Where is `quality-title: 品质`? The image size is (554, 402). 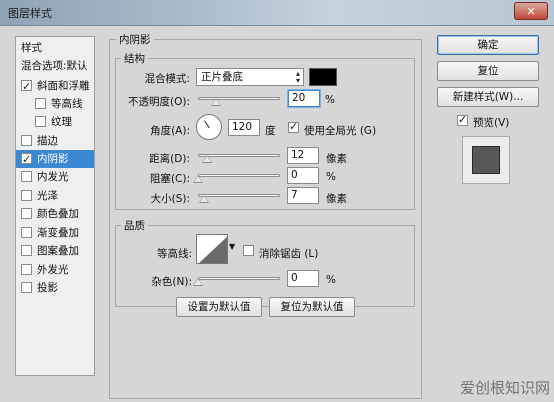
quality-title: 品质 is located at coordinates (134, 225).